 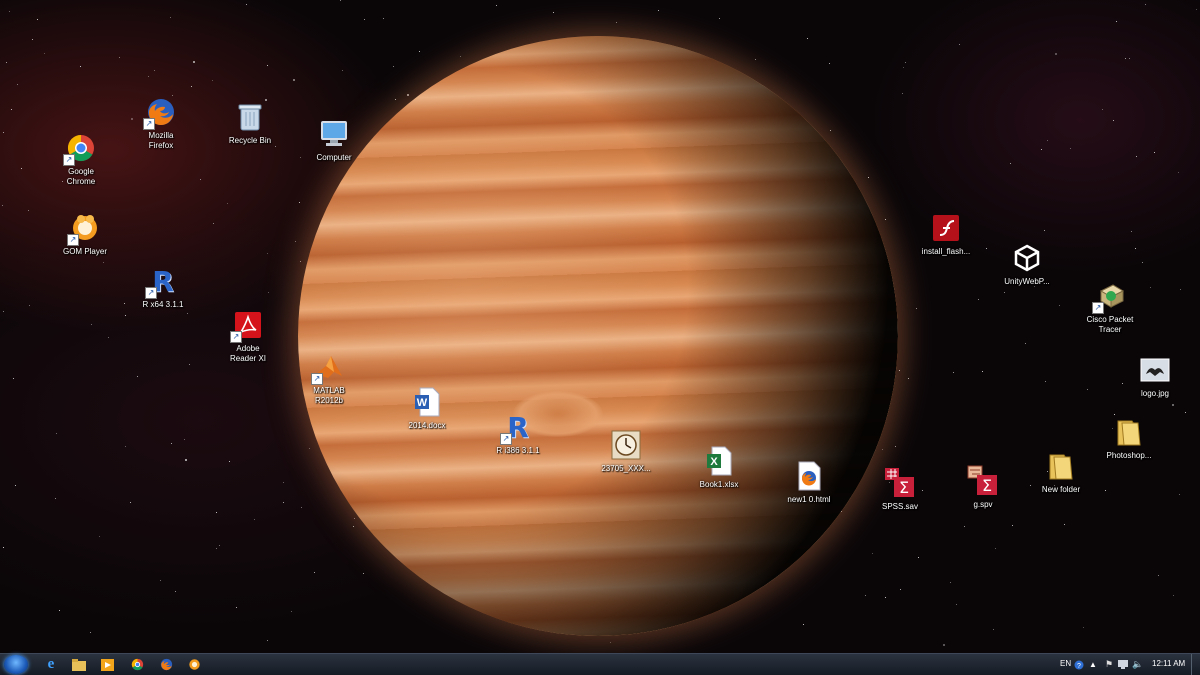 What do you see at coordinates (1110, 307) in the screenshot?
I see `desktop-icon-cisco-packet-tracer: ↗ Cisco Packet Tracer` at bounding box center [1110, 307].